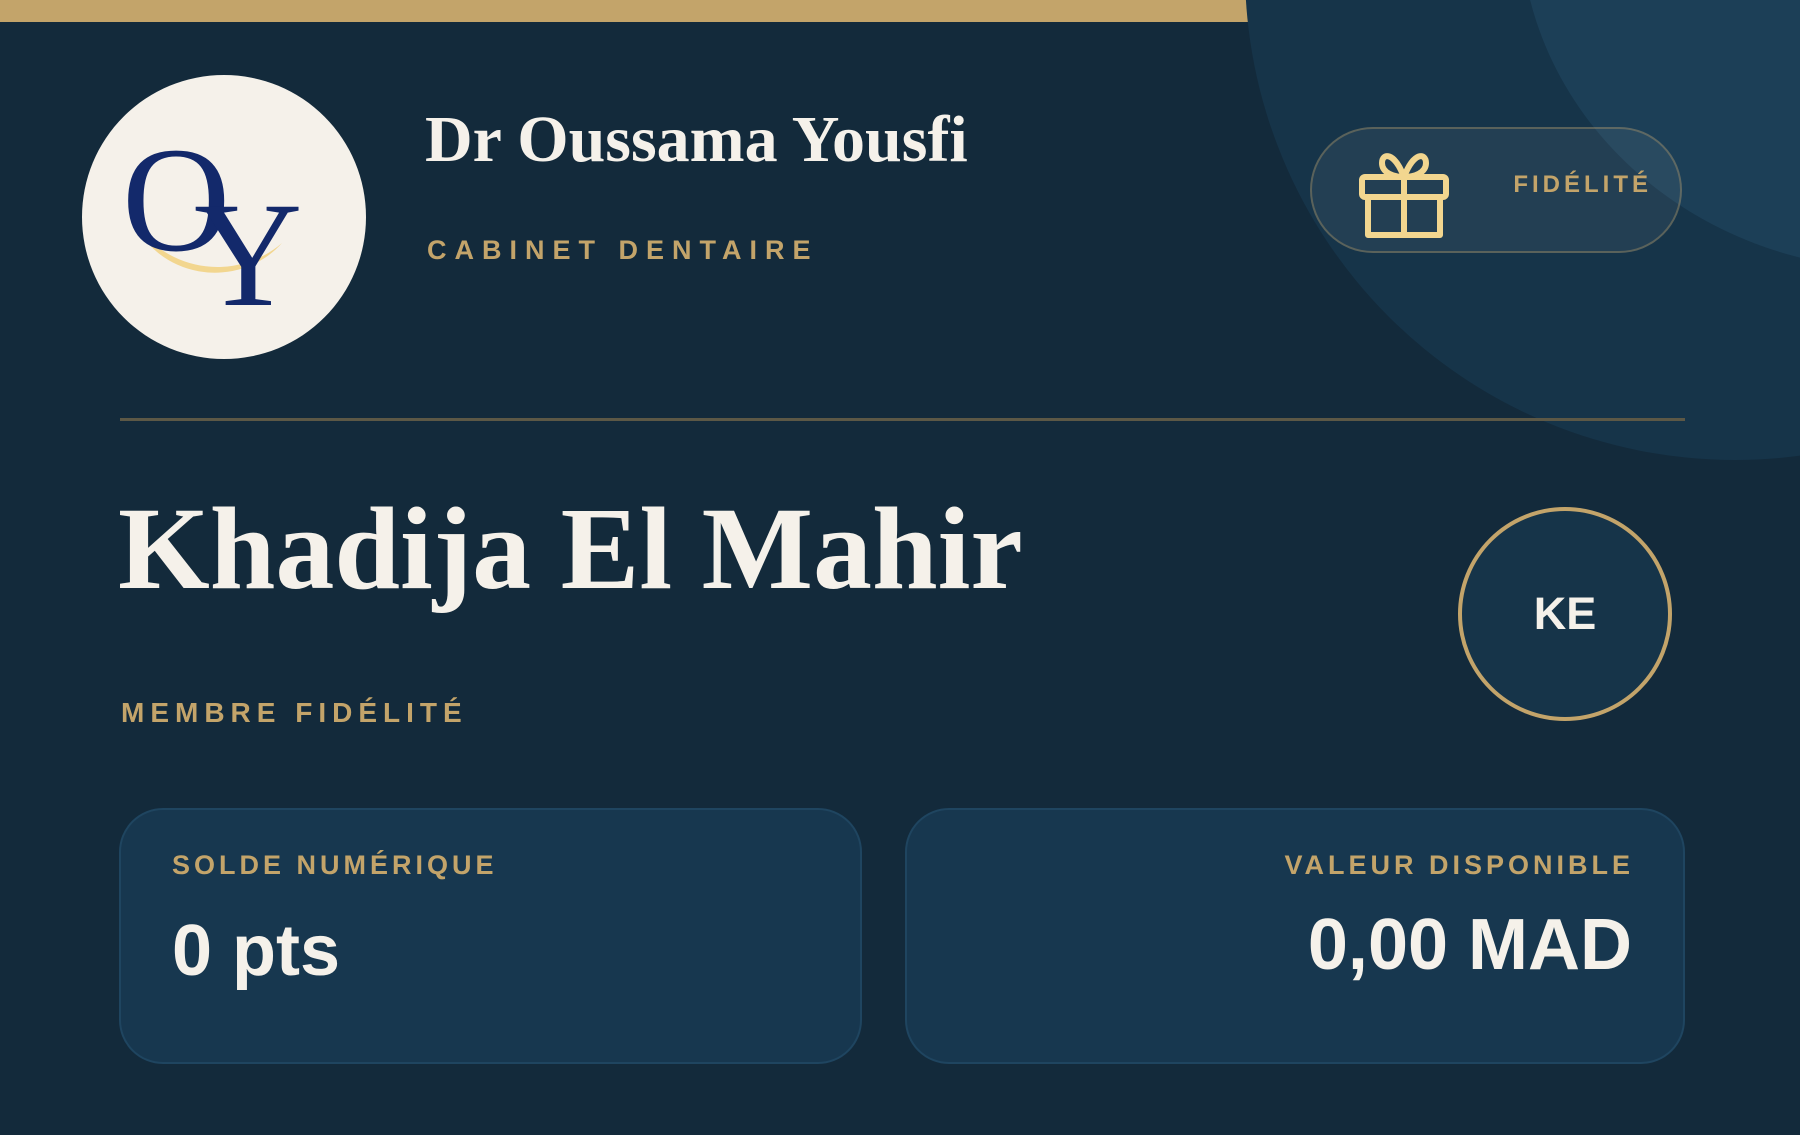  What do you see at coordinates (256, 951) in the screenshot?
I see `points-balance-value: 0 pts` at bounding box center [256, 951].